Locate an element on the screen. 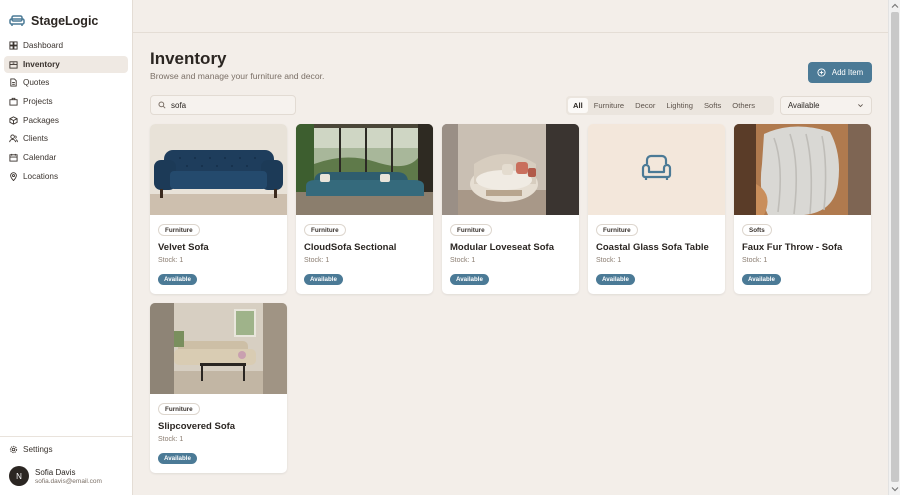 The width and height of the screenshot is (900, 495). packages-icon is located at coordinates (13, 120).